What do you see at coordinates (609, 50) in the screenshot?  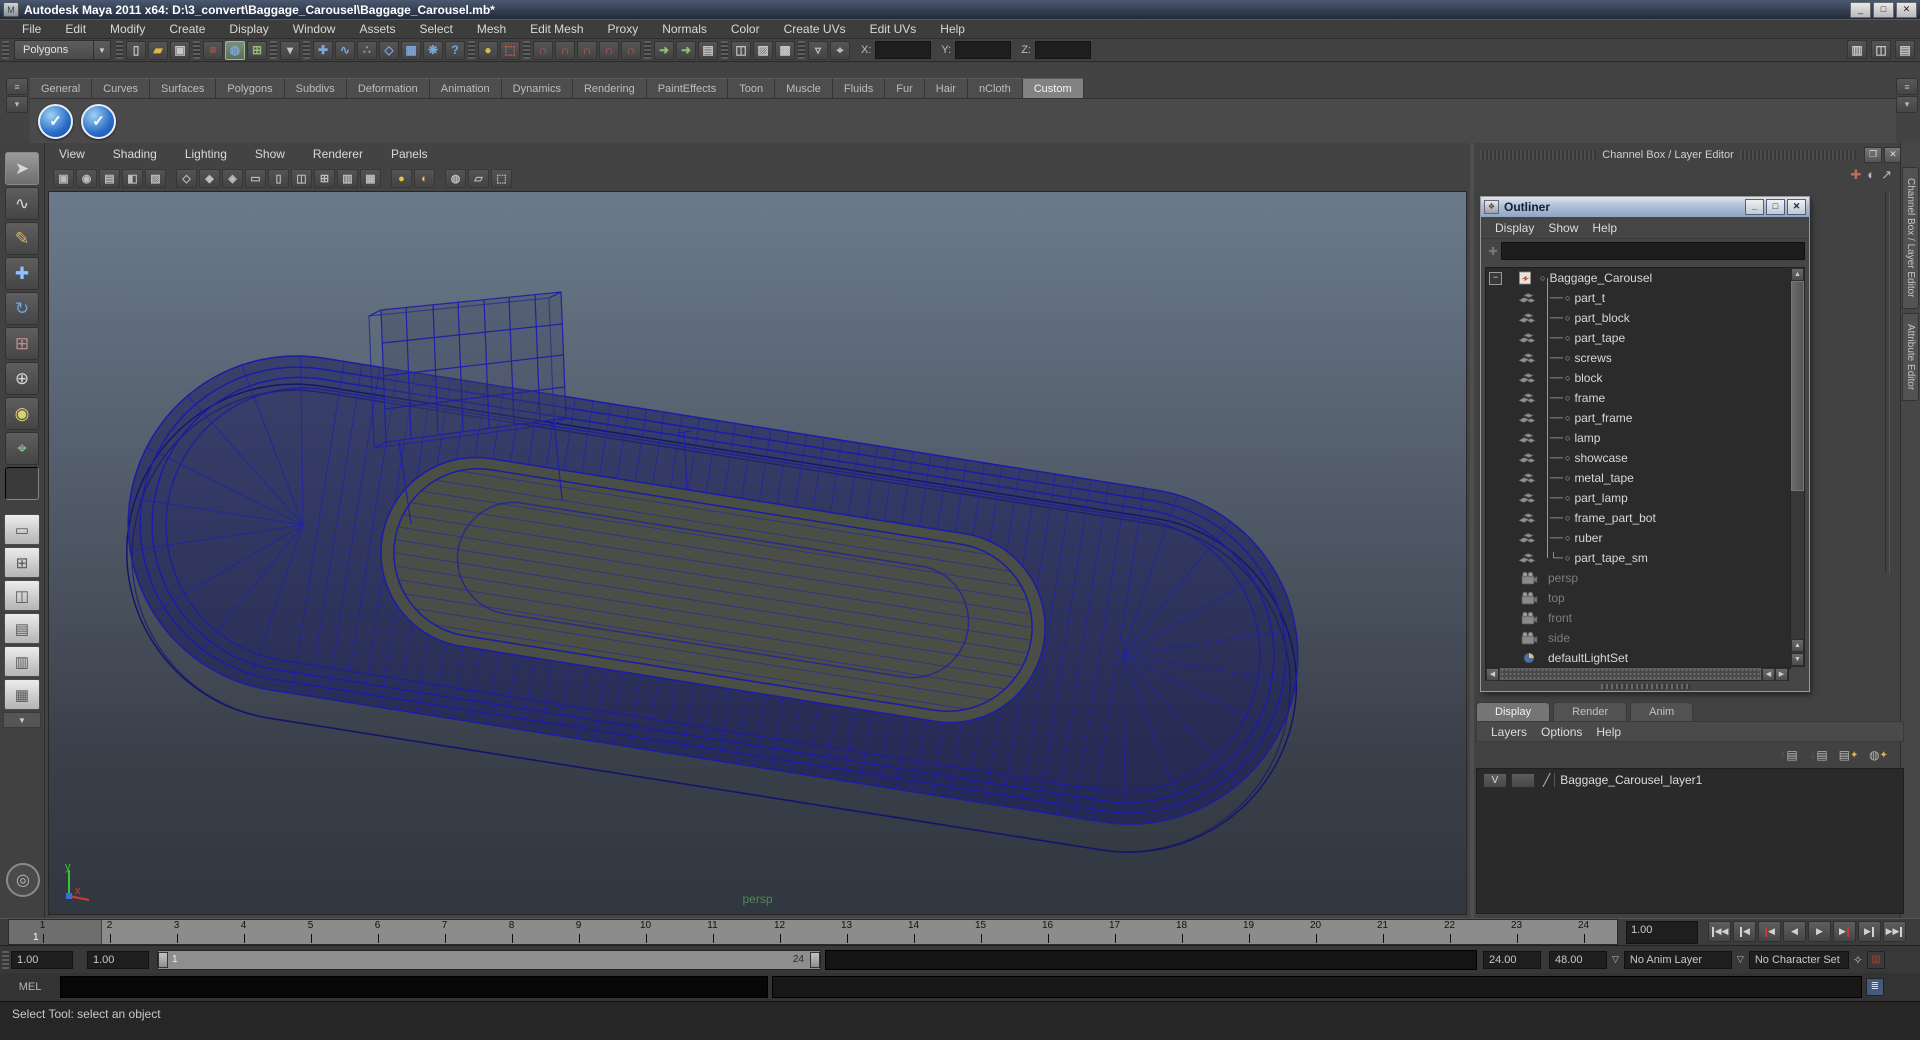 I see `magnet-snap-plane-icon: ∩` at bounding box center [609, 50].